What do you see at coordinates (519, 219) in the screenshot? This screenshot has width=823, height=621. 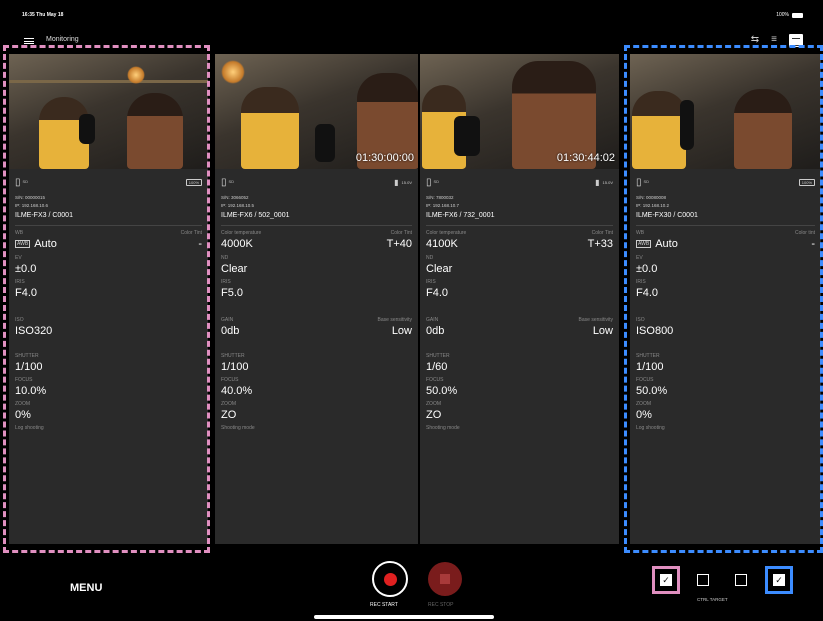 I see `camera-model: ILME-FX6 / 732_0001` at bounding box center [519, 219].